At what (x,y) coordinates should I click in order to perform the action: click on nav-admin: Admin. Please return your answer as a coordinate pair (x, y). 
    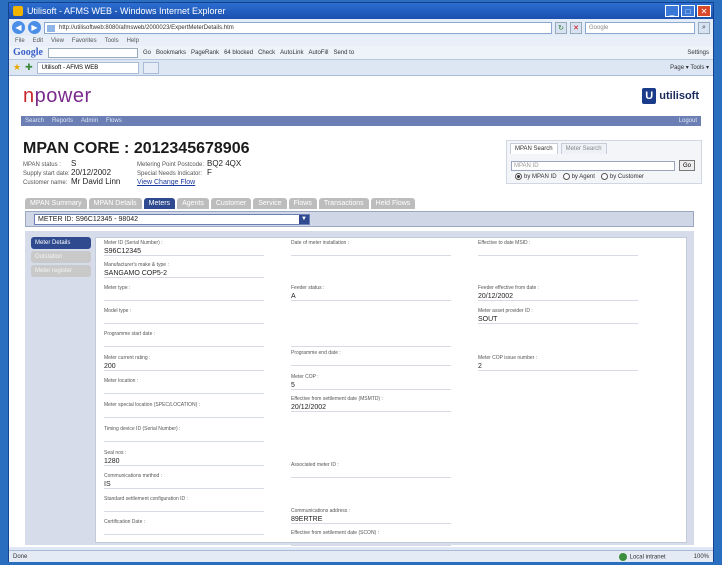
    Looking at the image, I should click on (89, 121).